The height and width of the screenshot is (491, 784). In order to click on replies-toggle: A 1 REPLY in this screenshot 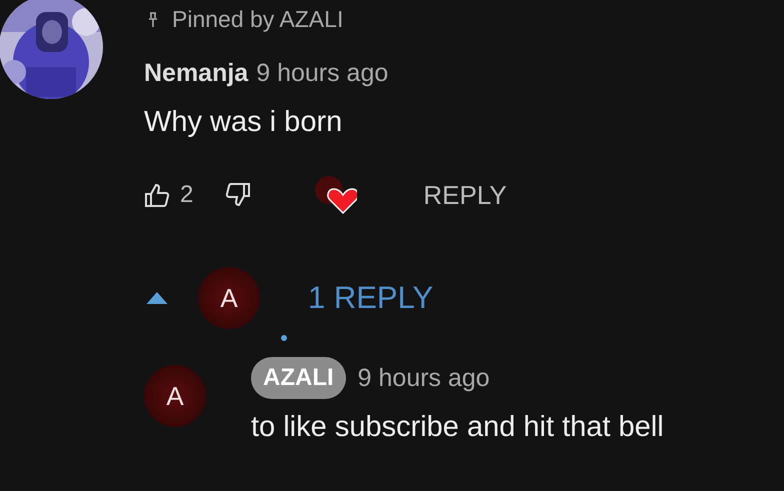, I will do `click(289, 298)`.